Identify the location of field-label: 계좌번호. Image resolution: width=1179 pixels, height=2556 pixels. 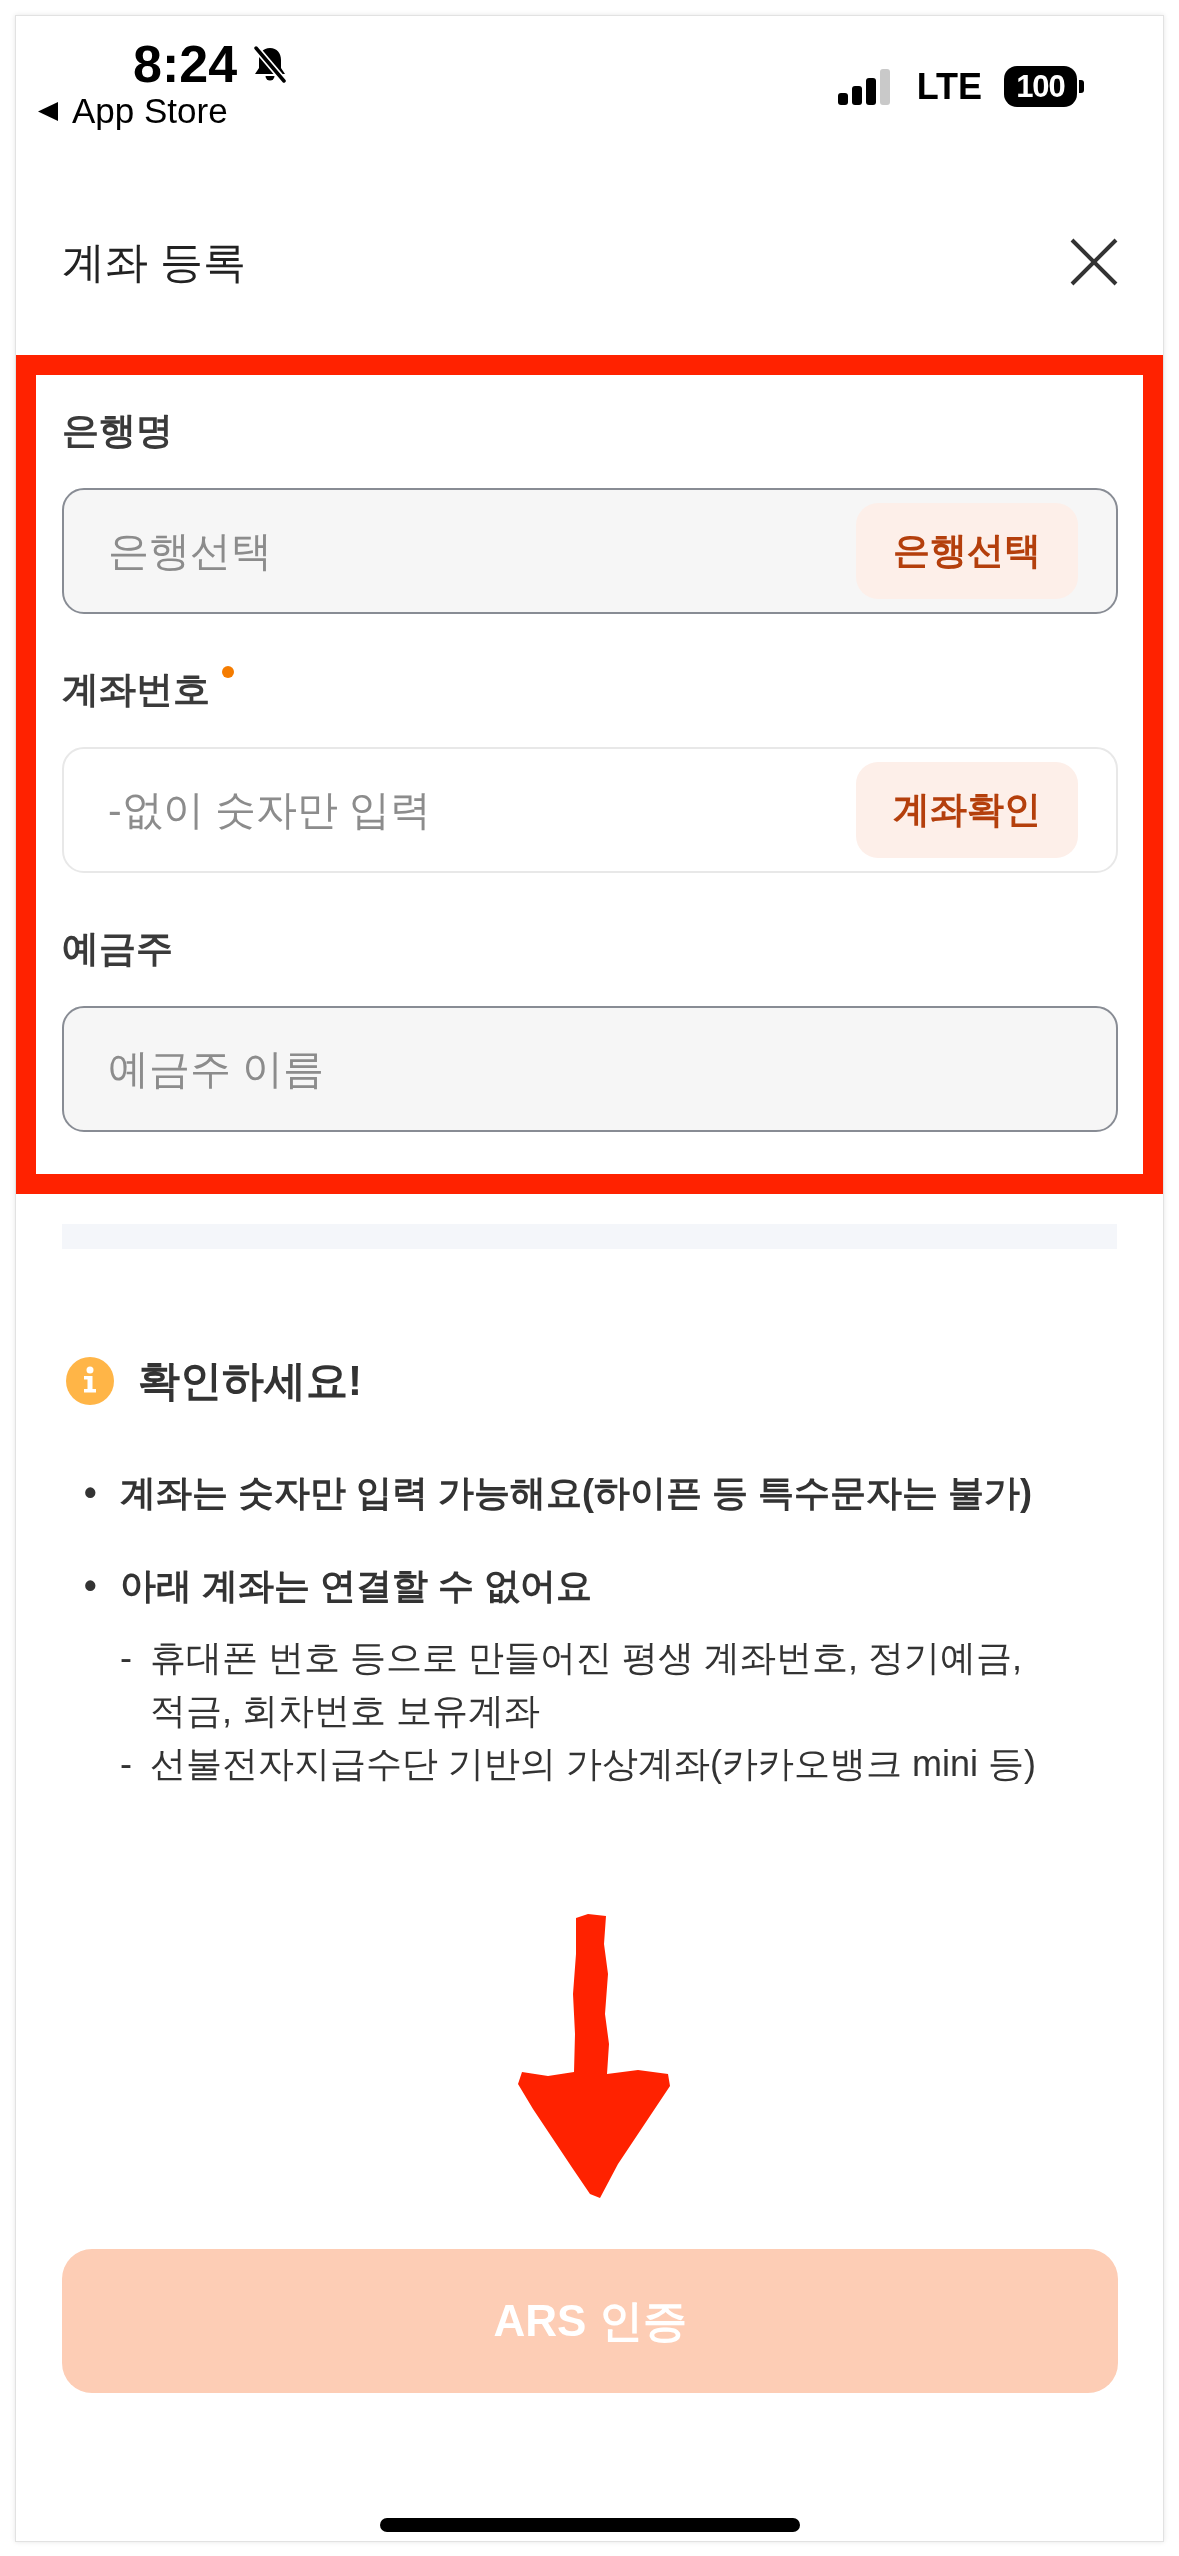
(136, 690).